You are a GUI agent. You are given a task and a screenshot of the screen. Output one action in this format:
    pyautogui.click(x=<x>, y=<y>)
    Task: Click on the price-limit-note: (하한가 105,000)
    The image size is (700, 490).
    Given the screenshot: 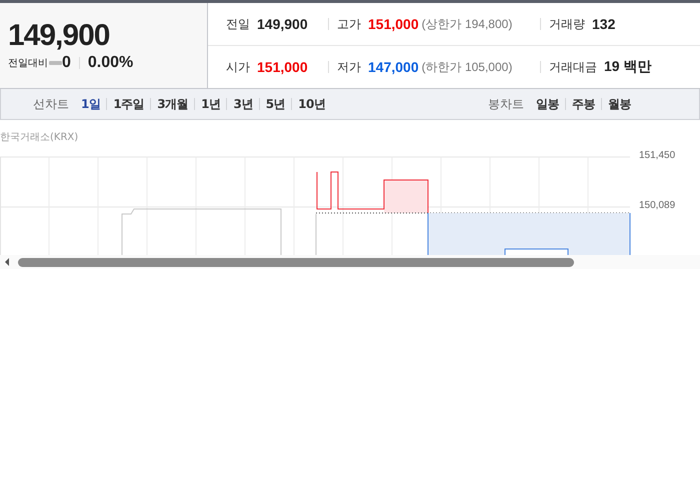 What is the action you would take?
    pyautogui.click(x=467, y=67)
    